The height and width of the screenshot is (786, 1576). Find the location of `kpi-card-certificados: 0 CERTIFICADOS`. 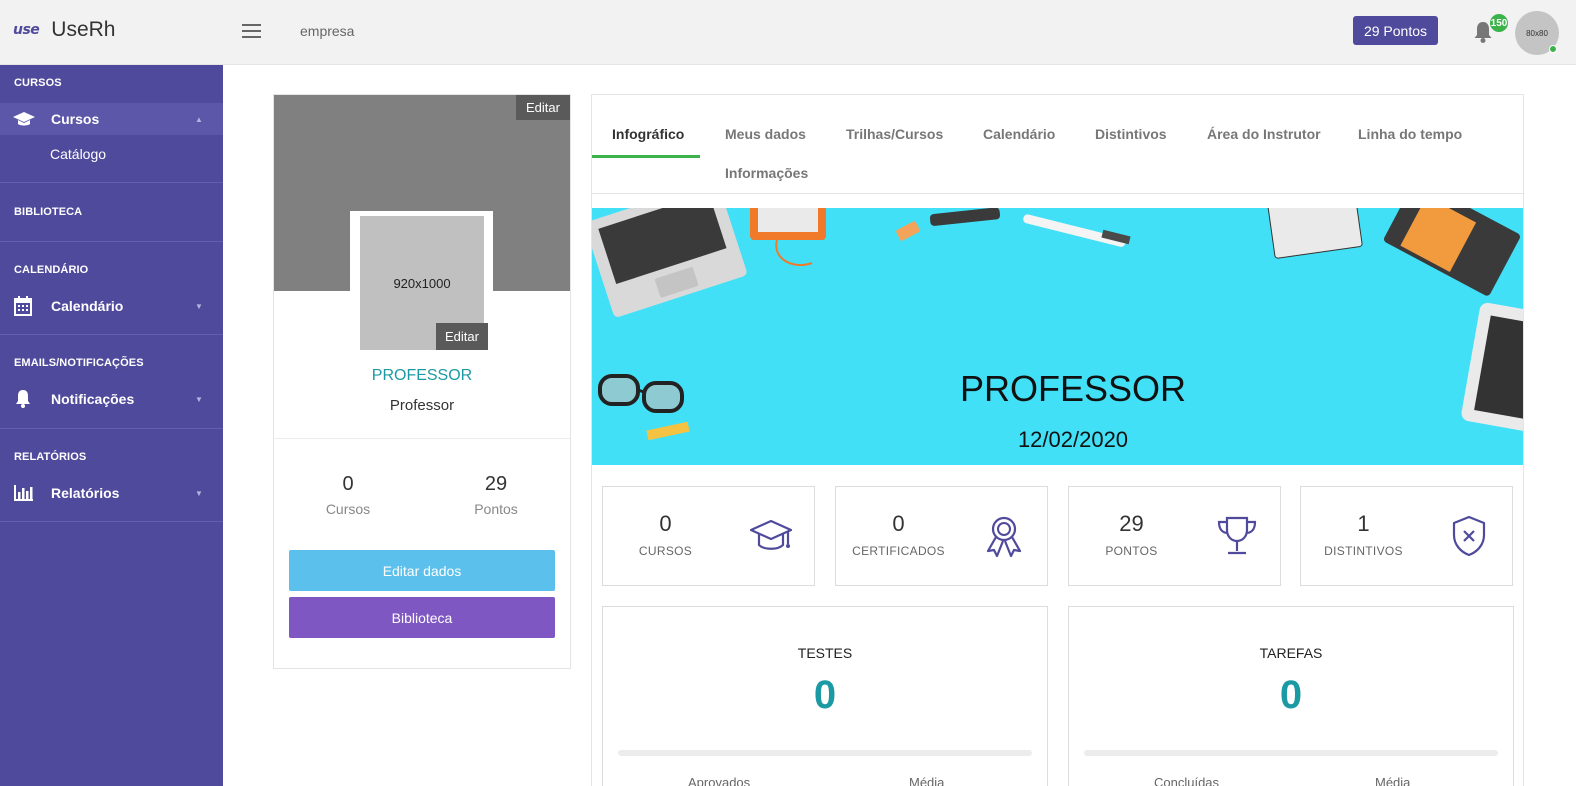

kpi-card-certificados: 0 CERTIFICADOS is located at coordinates (941, 536).